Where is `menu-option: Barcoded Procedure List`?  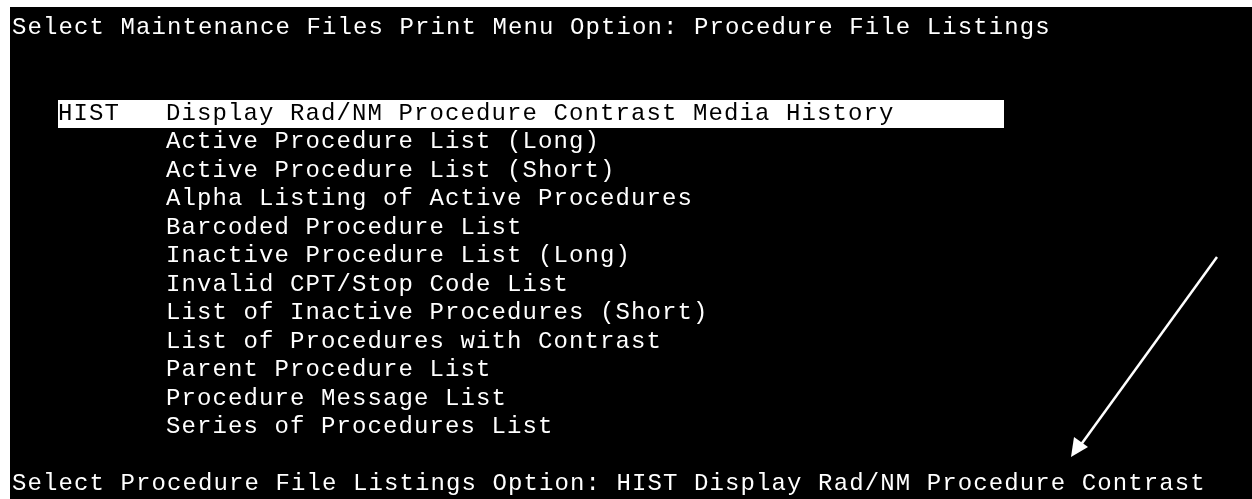
menu-option: Barcoded Procedure List is located at coordinates (531, 227).